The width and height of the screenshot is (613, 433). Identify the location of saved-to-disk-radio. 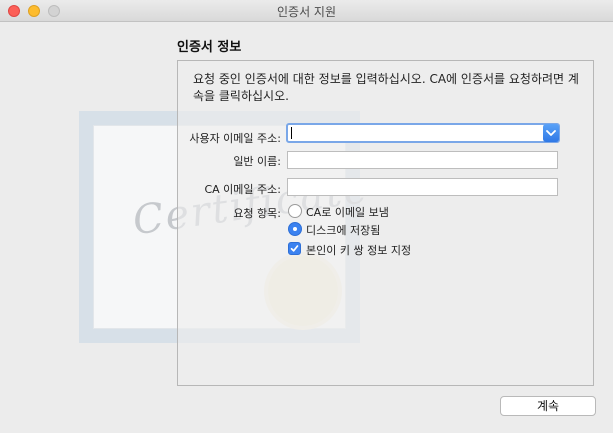
(295, 229).